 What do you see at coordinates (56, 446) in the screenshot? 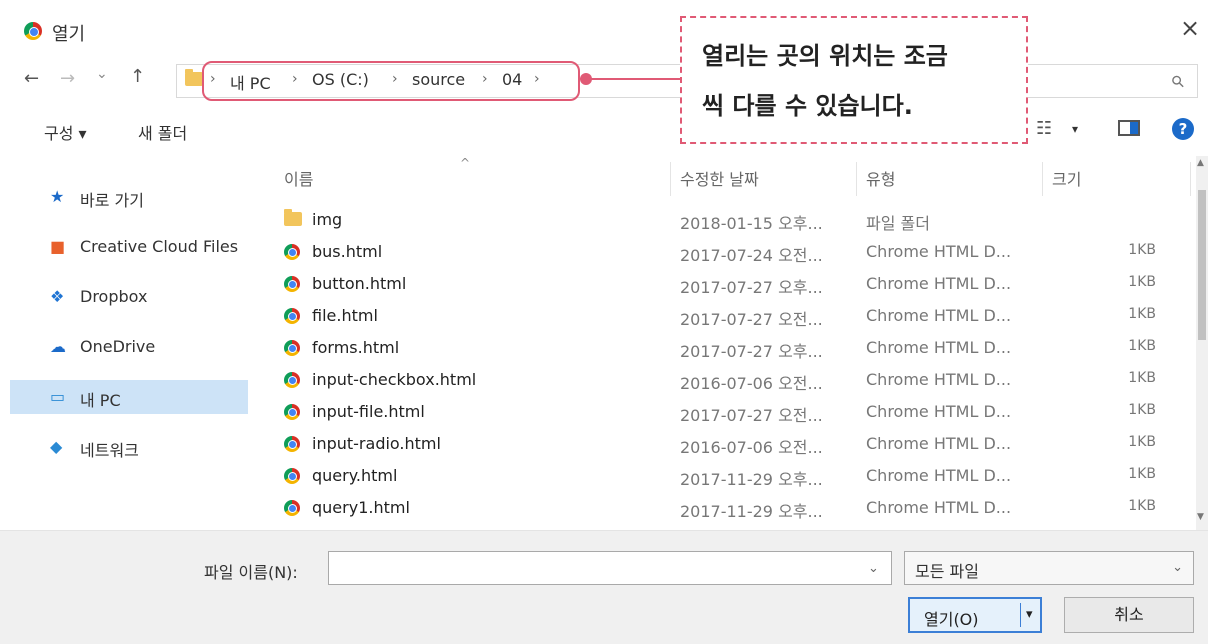
I see `network-icon: ◆` at bounding box center [56, 446].